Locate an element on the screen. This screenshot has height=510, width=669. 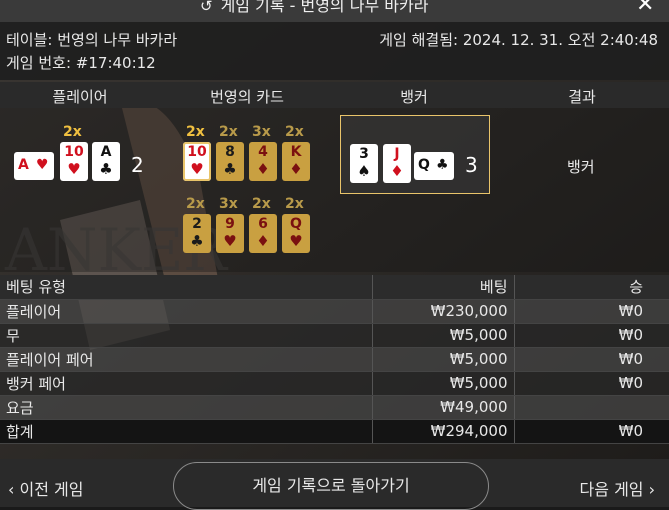
bet-amount-header: 베팅 is located at coordinates (443, 287).